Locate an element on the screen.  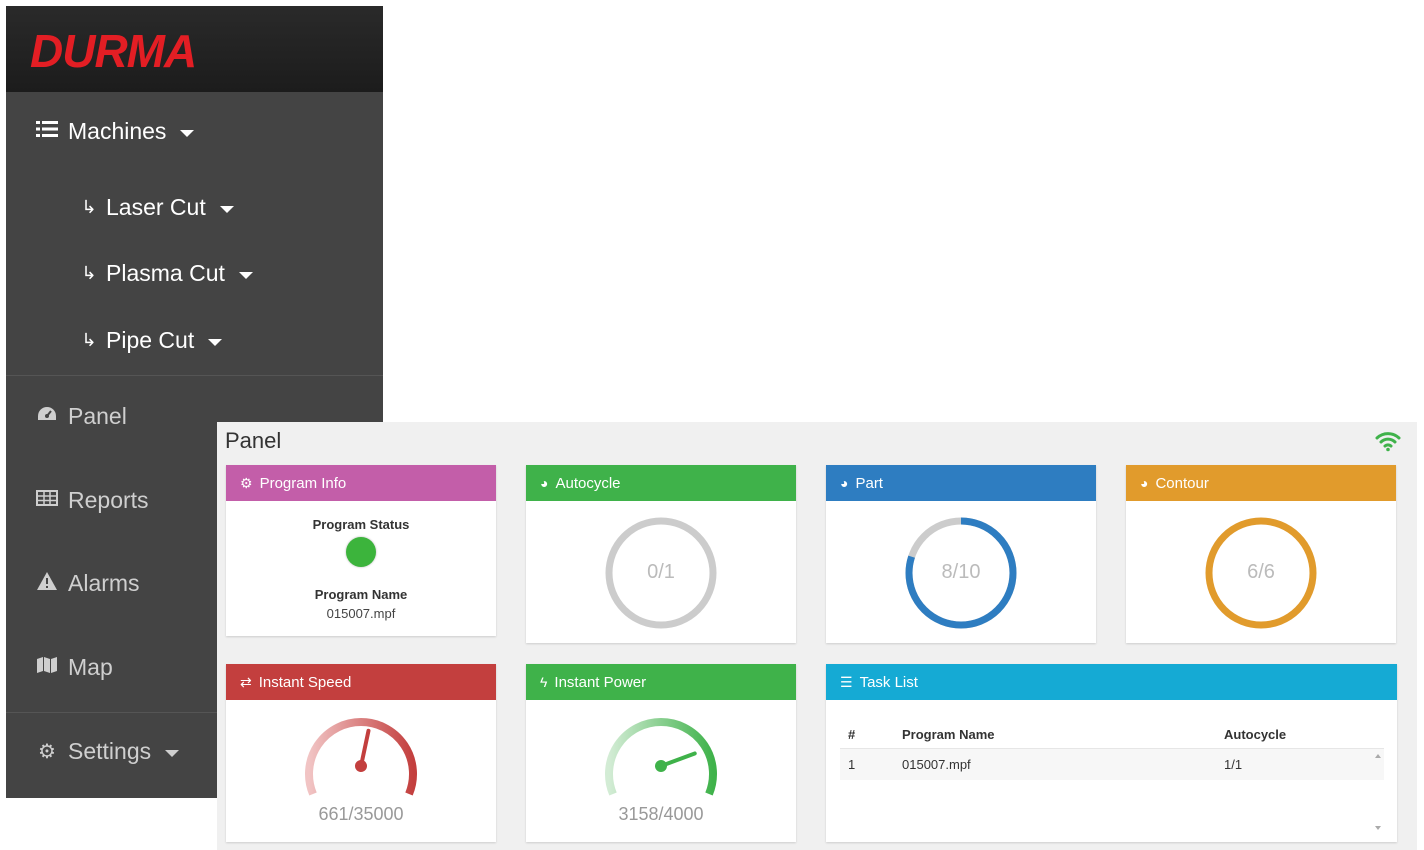
instant-power-value: 3158/4000 is located at coordinates (661, 814).